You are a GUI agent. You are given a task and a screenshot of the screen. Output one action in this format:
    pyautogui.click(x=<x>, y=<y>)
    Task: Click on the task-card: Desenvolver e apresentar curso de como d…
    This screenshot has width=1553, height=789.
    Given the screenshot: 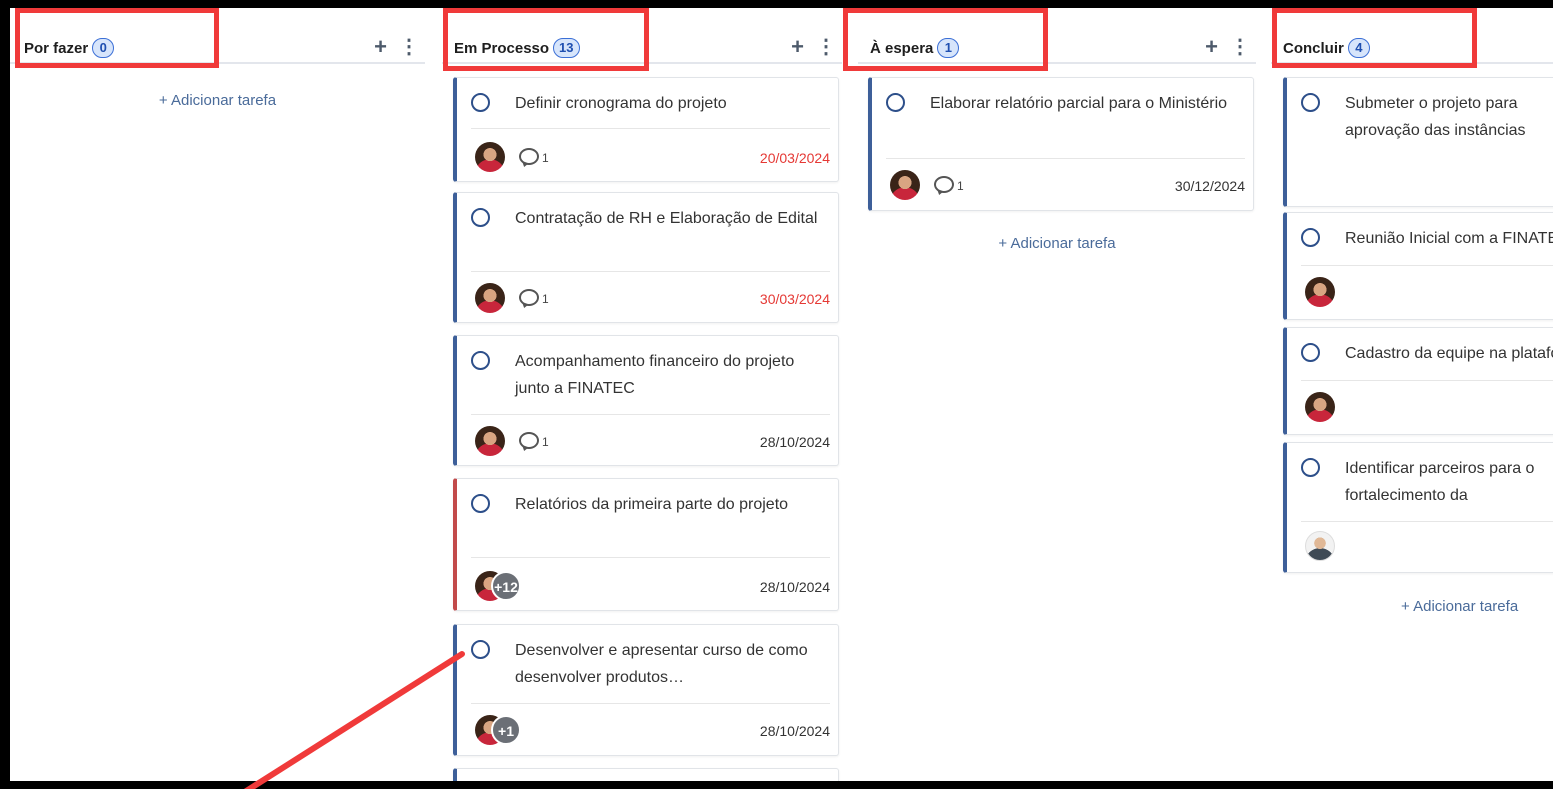 What is the action you would take?
    pyautogui.click(x=646, y=690)
    